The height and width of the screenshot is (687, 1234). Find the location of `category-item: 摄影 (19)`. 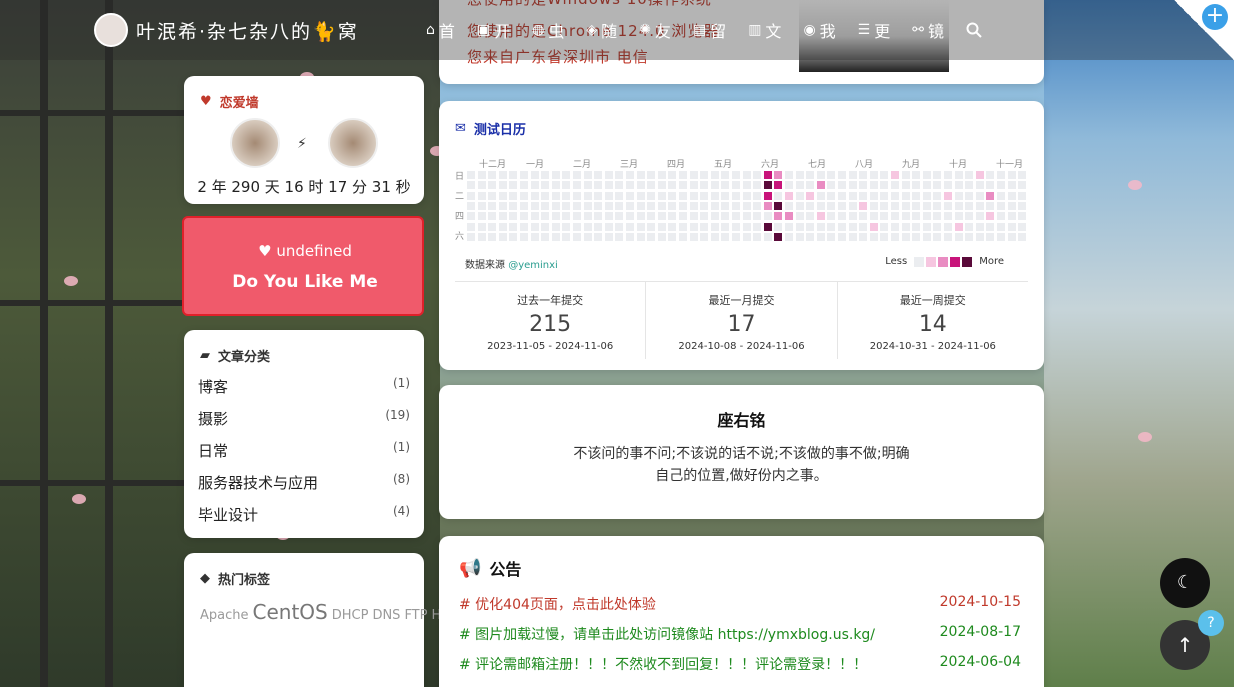

category-item: 摄影 (19) is located at coordinates (304, 418).